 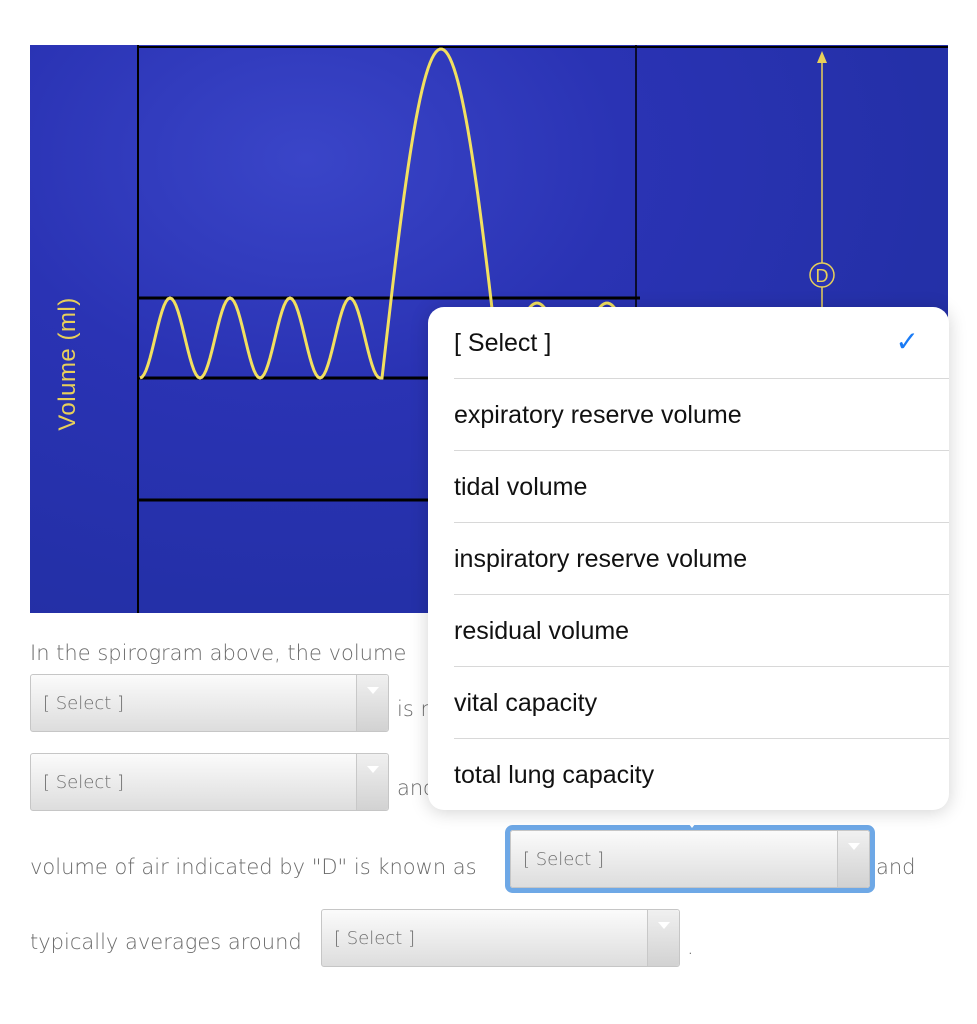 What do you see at coordinates (822, 276) in the screenshot?
I see `d-marker-label: D` at bounding box center [822, 276].